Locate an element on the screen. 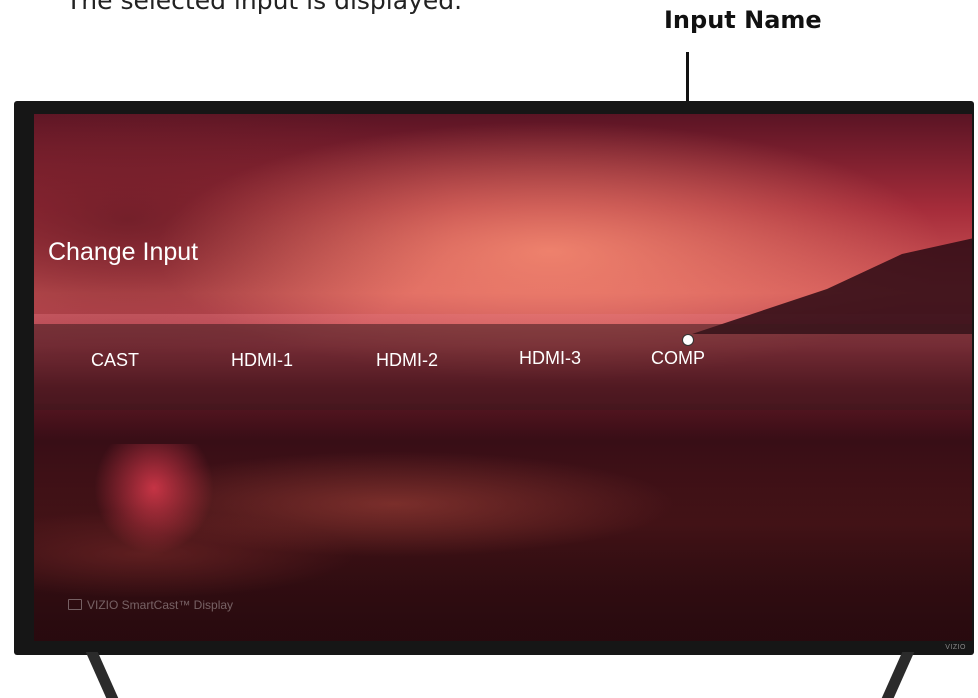  input-item-hdmi-2: HDMI-2 is located at coordinates (407, 360).